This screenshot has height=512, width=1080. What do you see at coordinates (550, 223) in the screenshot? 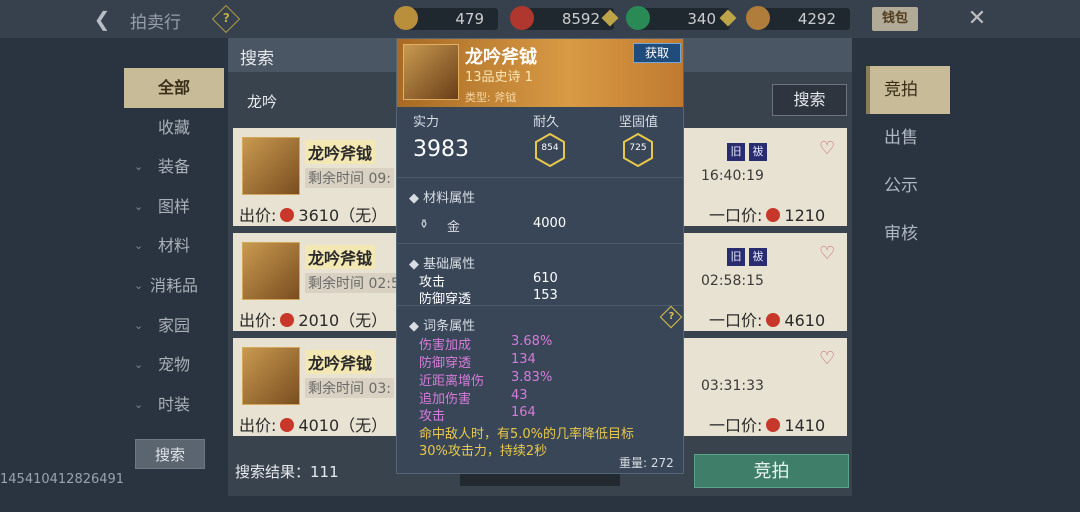
I see `material-value: 4000` at bounding box center [550, 223].